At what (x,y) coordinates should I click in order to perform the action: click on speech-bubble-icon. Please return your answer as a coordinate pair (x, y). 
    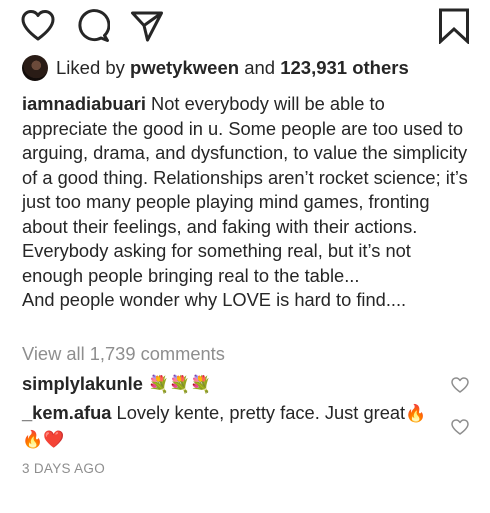
    Looking at the image, I should click on (93, 26).